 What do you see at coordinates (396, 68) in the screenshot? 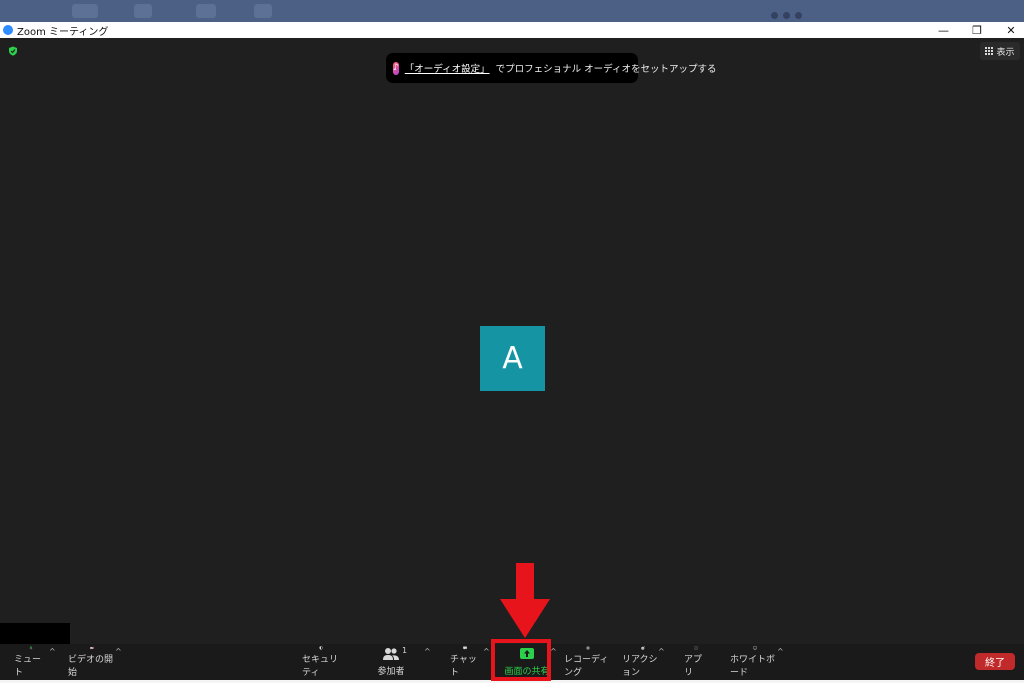
I see `audio-settings-icon: ♪` at bounding box center [396, 68].